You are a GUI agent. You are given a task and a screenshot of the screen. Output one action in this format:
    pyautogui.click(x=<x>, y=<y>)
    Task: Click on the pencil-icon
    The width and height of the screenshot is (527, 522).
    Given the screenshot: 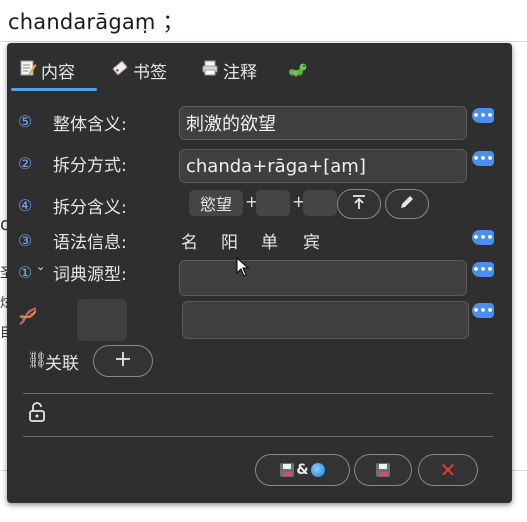 What is the action you would take?
    pyautogui.click(x=407, y=204)
    